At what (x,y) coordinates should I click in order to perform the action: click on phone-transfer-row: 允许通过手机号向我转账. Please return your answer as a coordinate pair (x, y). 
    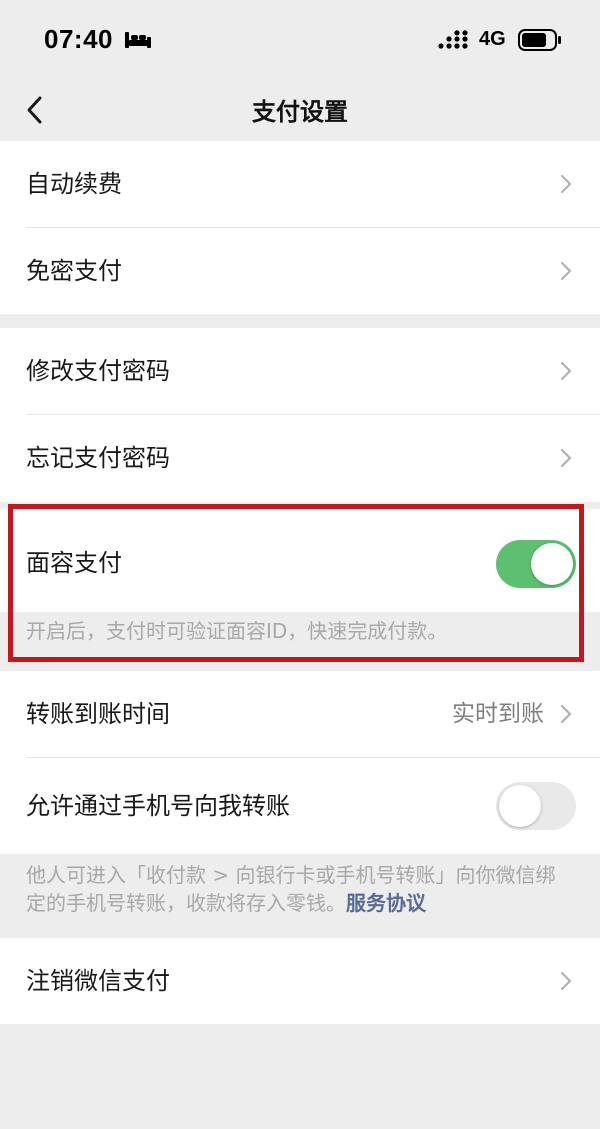
    Looking at the image, I should click on (300, 806).